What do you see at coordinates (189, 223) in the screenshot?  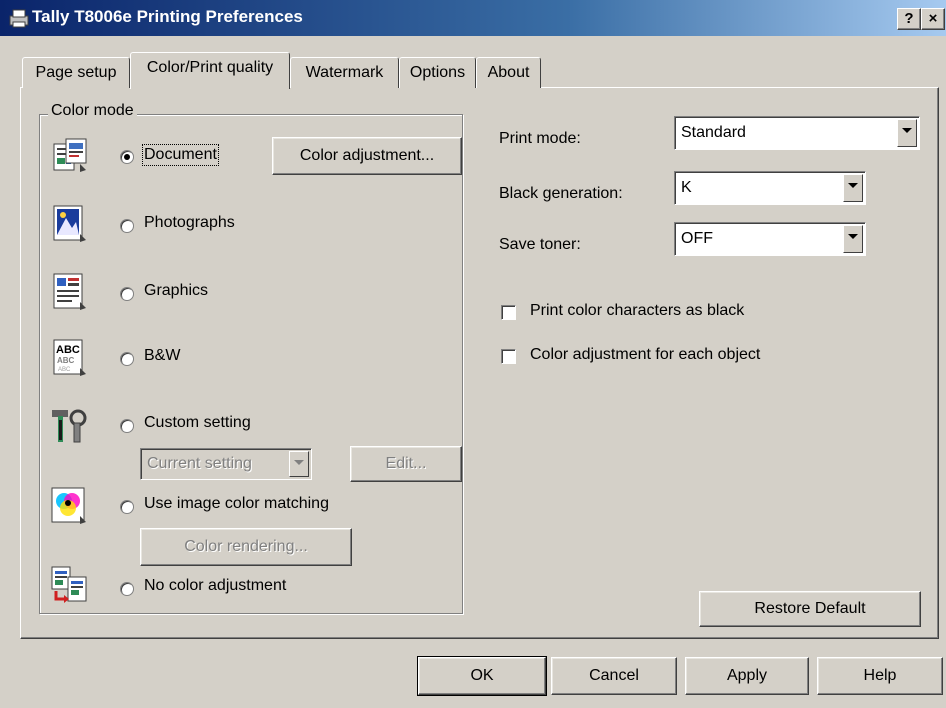 I see `label-photographs: Photographs` at bounding box center [189, 223].